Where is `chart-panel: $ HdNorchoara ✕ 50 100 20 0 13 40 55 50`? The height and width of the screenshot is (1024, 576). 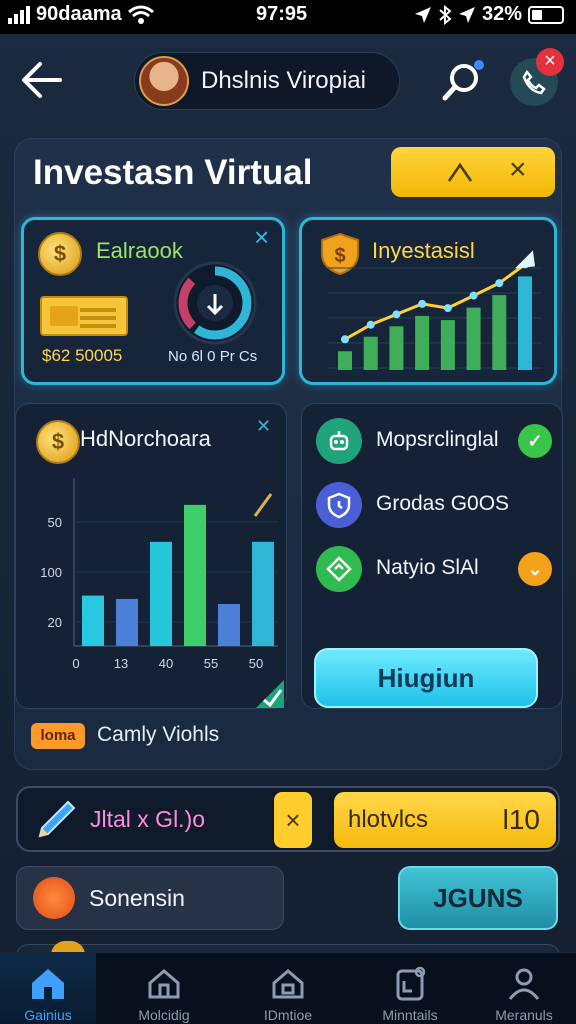 chart-panel: $ HdNorchoara ✕ 50 100 20 0 13 40 55 50 is located at coordinates (151, 556).